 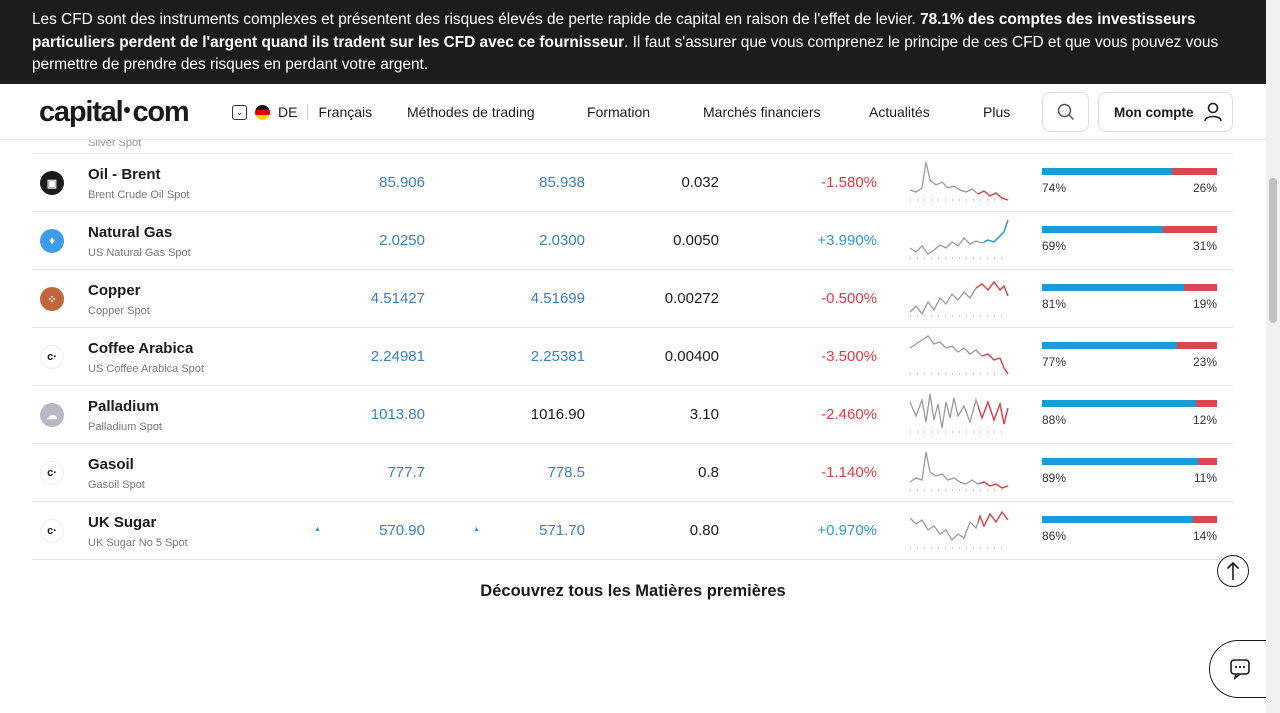 What do you see at coordinates (122, 522) in the screenshot?
I see `instrument-name: UK Sugar` at bounding box center [122, 522].